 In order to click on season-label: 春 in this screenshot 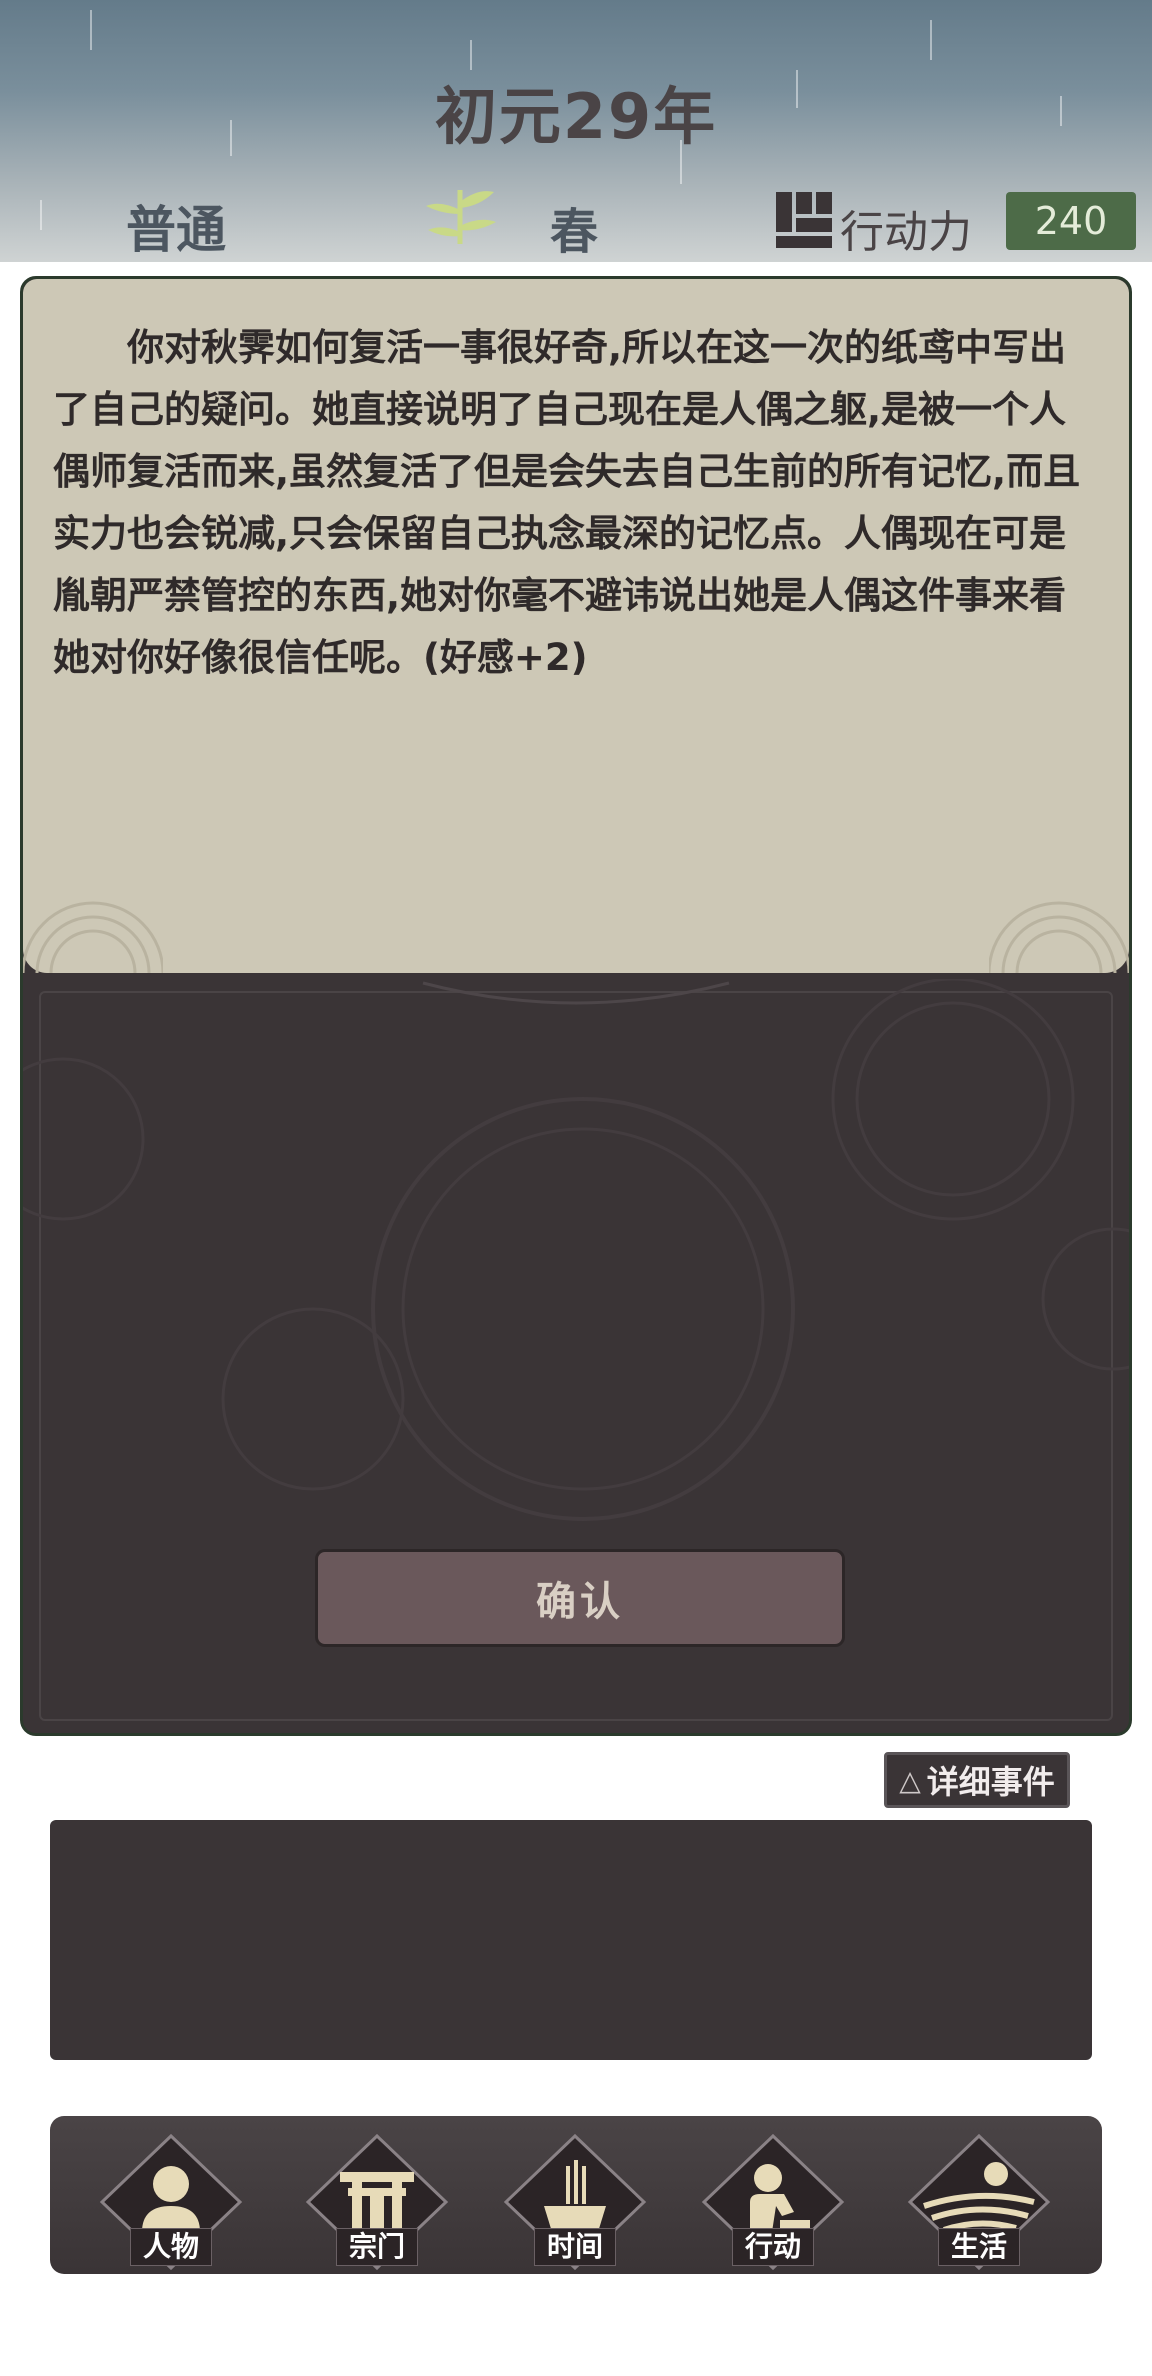, I will do `click(574, 232)`.